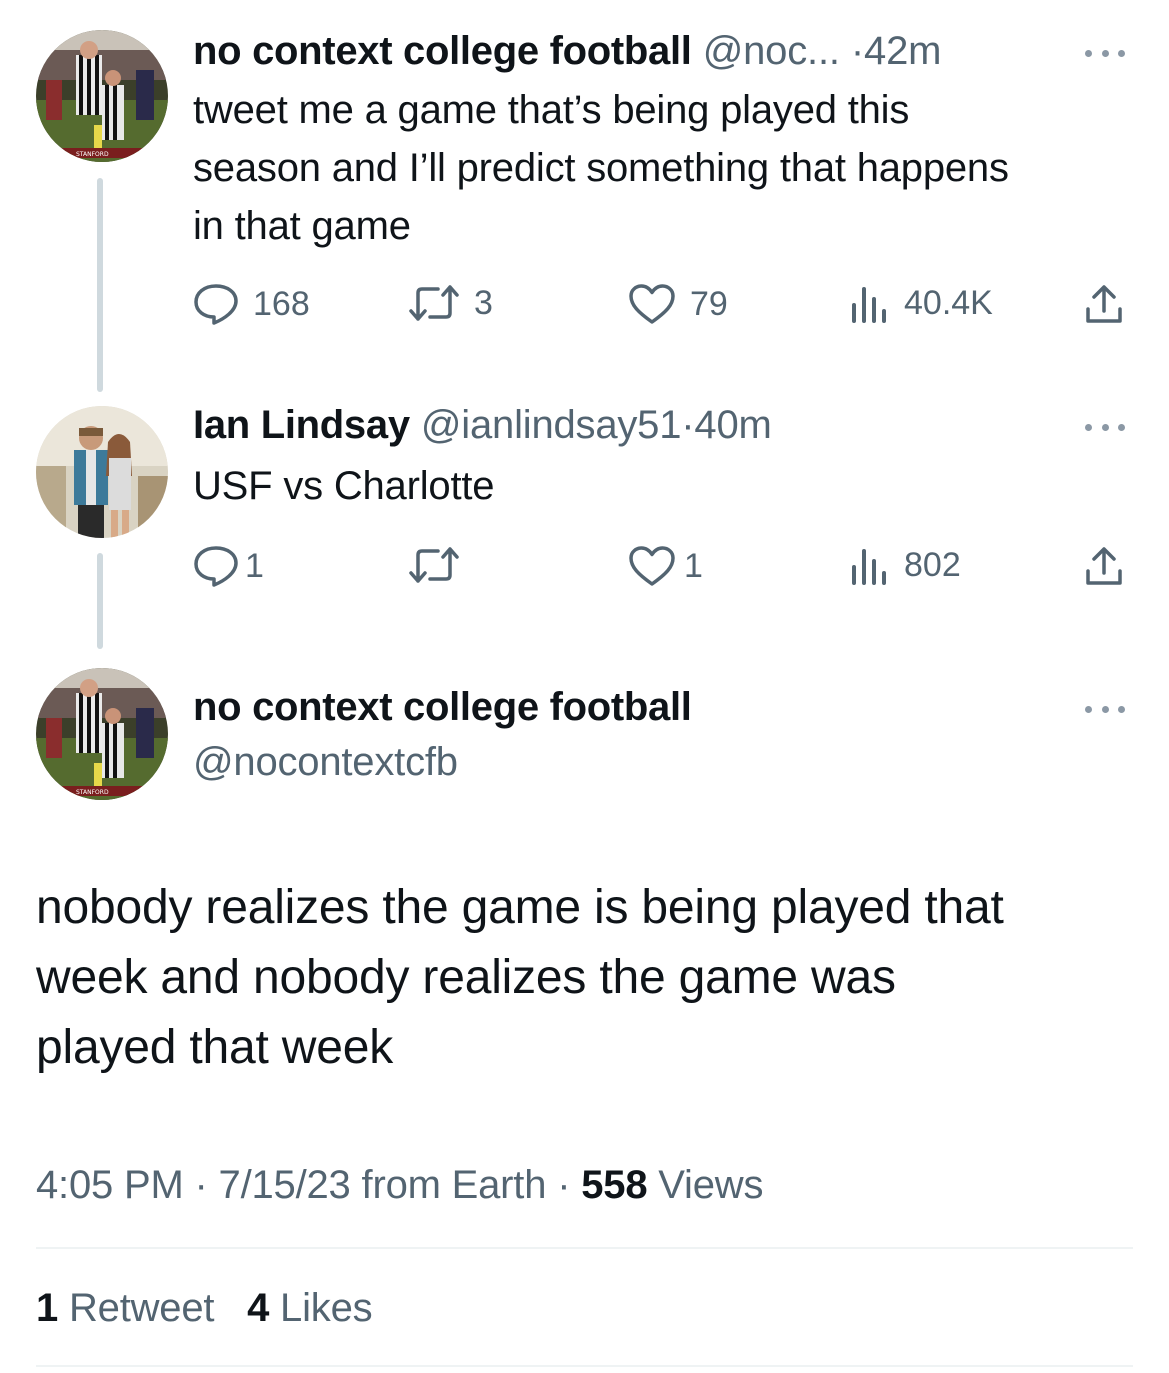  What do you see at coordinates (110, 1185) in the screenshot?
I see `tweet-time: 4:05 PM` at bounding box center [110, 1185].